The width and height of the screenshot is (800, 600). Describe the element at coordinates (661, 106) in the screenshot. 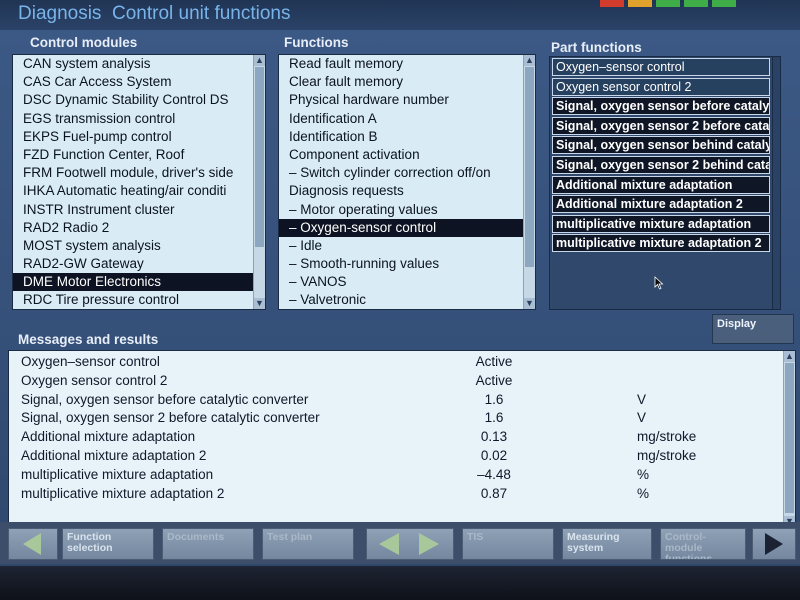

I see `part-function-item: Signal, oxygen sensor before catalyt` at that location.